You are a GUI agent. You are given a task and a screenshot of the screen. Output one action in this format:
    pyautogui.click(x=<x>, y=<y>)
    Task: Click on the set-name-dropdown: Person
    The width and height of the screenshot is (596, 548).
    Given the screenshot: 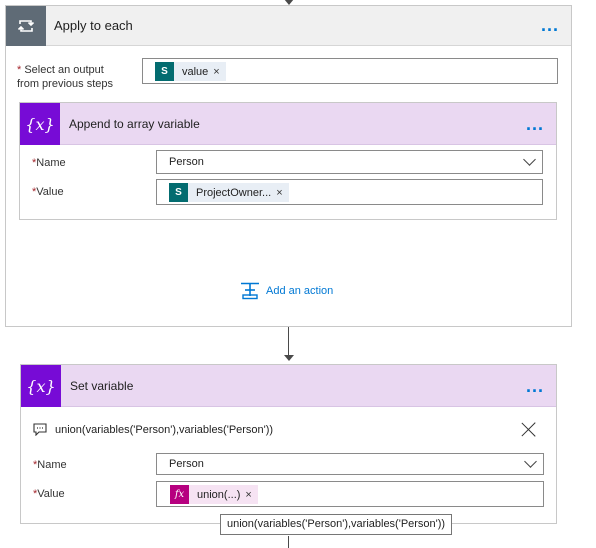 What is the action you would take?
    pyautogui.click(x=350, y=464)
    